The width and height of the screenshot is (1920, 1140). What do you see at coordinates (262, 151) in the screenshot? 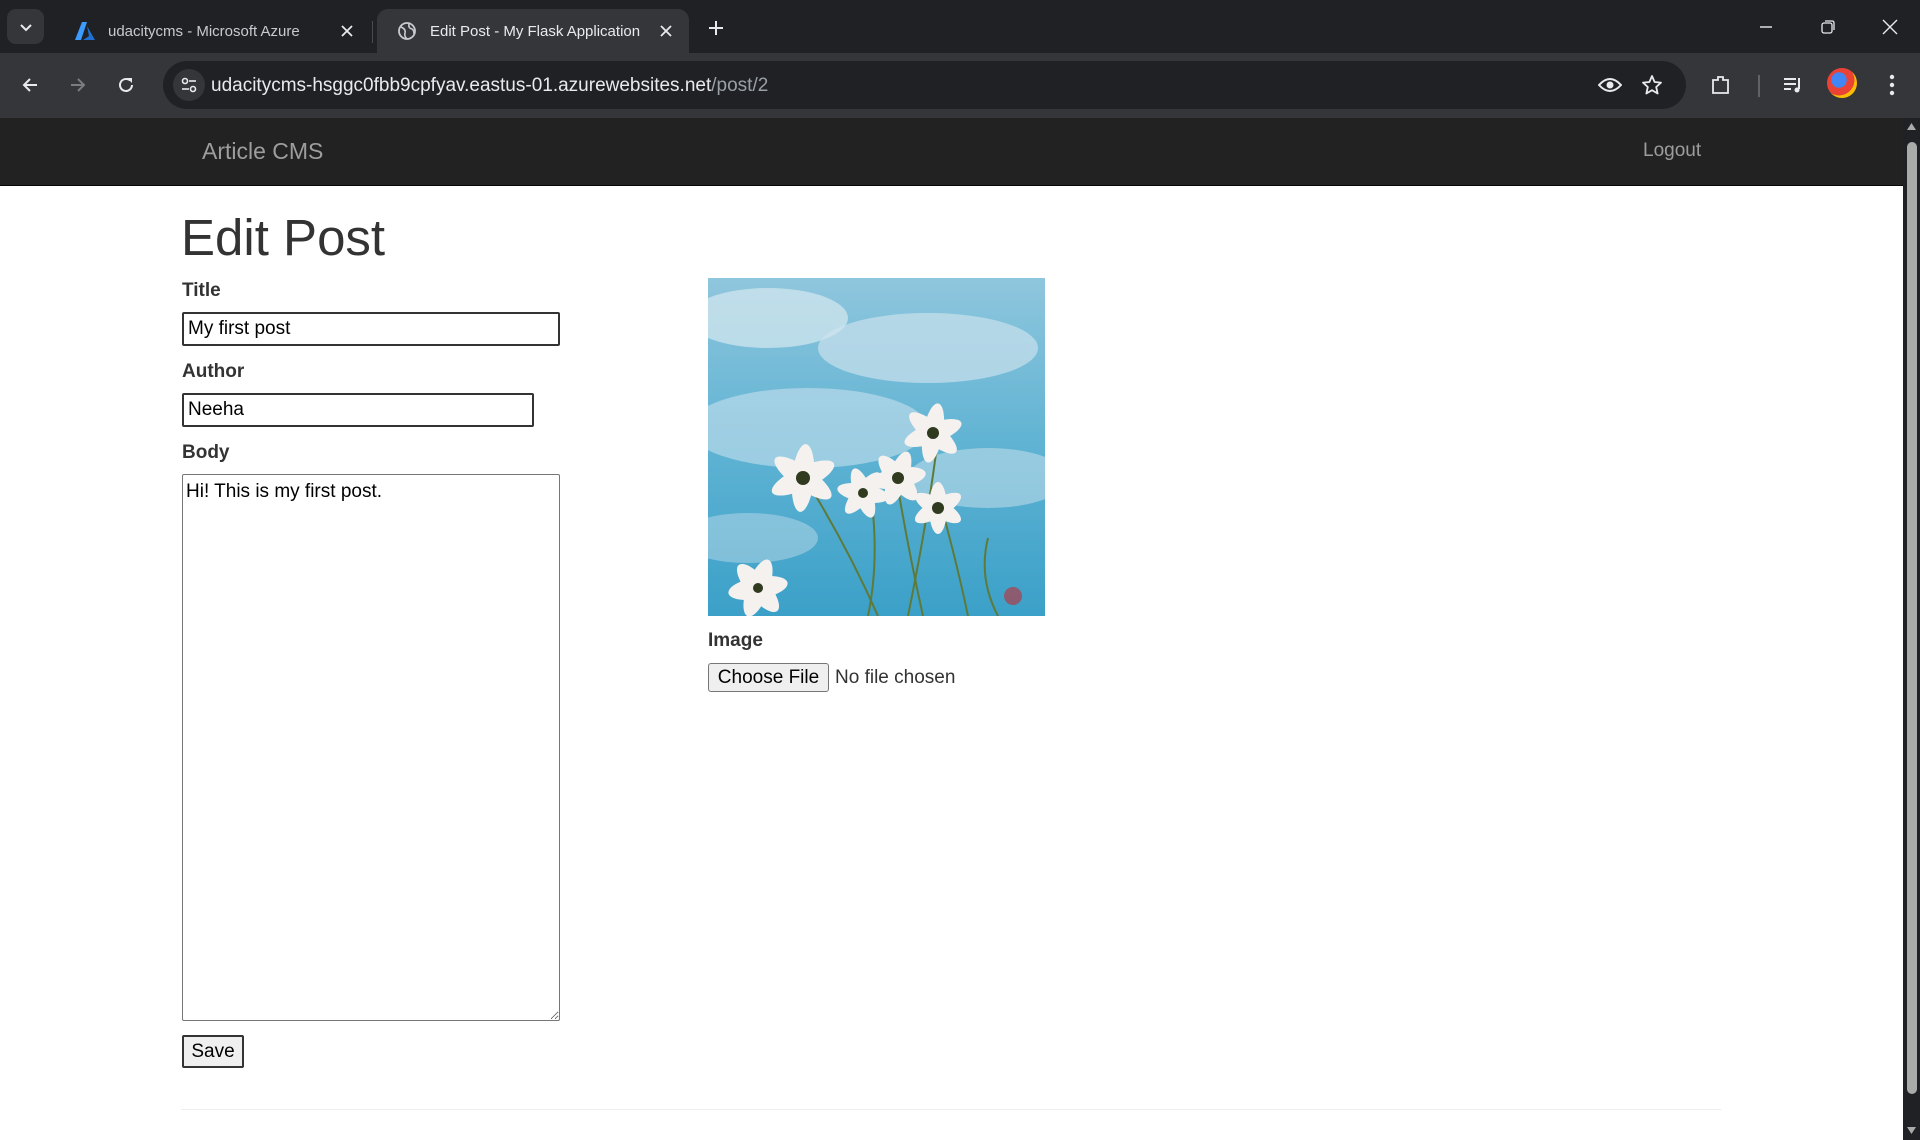
I see `brand-link: Article CMS` at bounding box center [262, 151].